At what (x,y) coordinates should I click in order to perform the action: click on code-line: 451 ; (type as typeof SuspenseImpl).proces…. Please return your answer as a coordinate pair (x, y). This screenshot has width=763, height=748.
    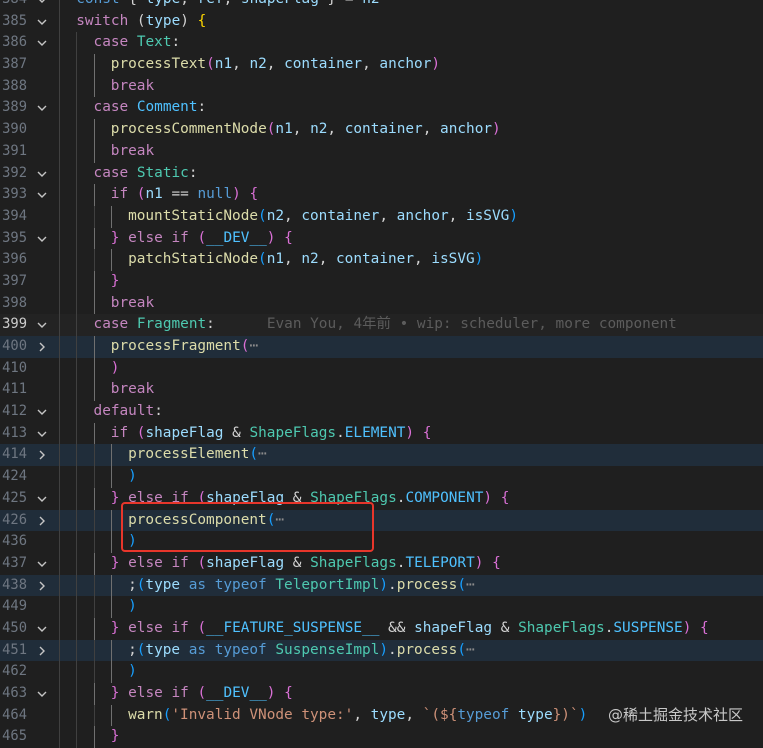
    Looking at the image, I should click on (381, 650).